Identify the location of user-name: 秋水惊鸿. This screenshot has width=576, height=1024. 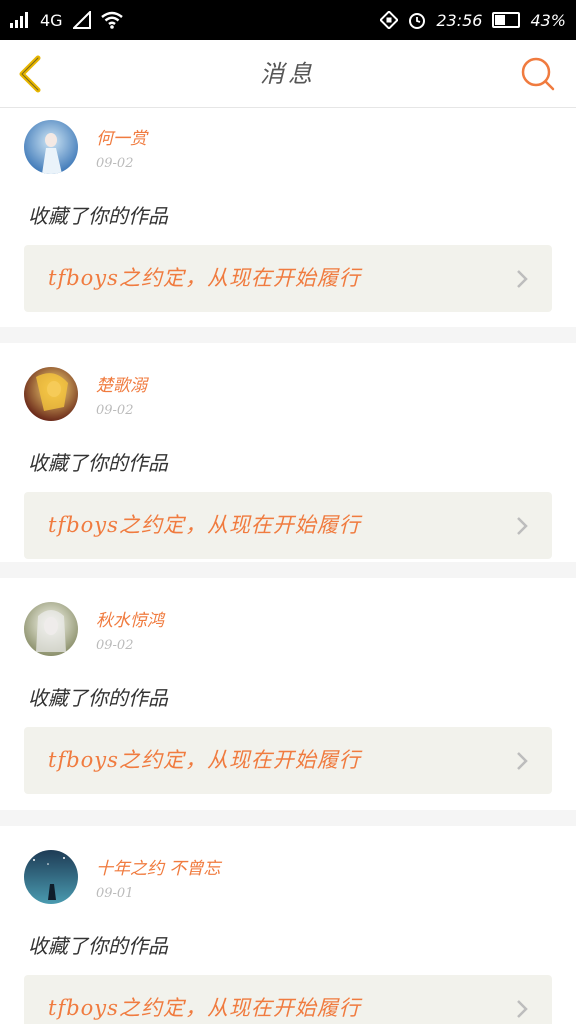
(130, 618).